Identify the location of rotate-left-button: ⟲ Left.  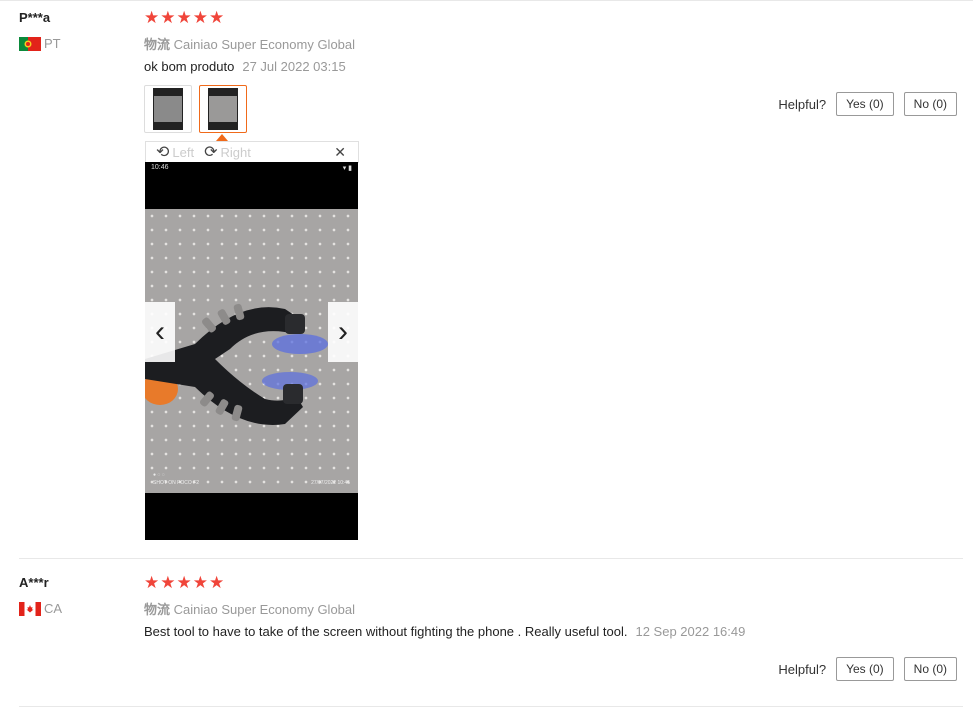
(175, 152).